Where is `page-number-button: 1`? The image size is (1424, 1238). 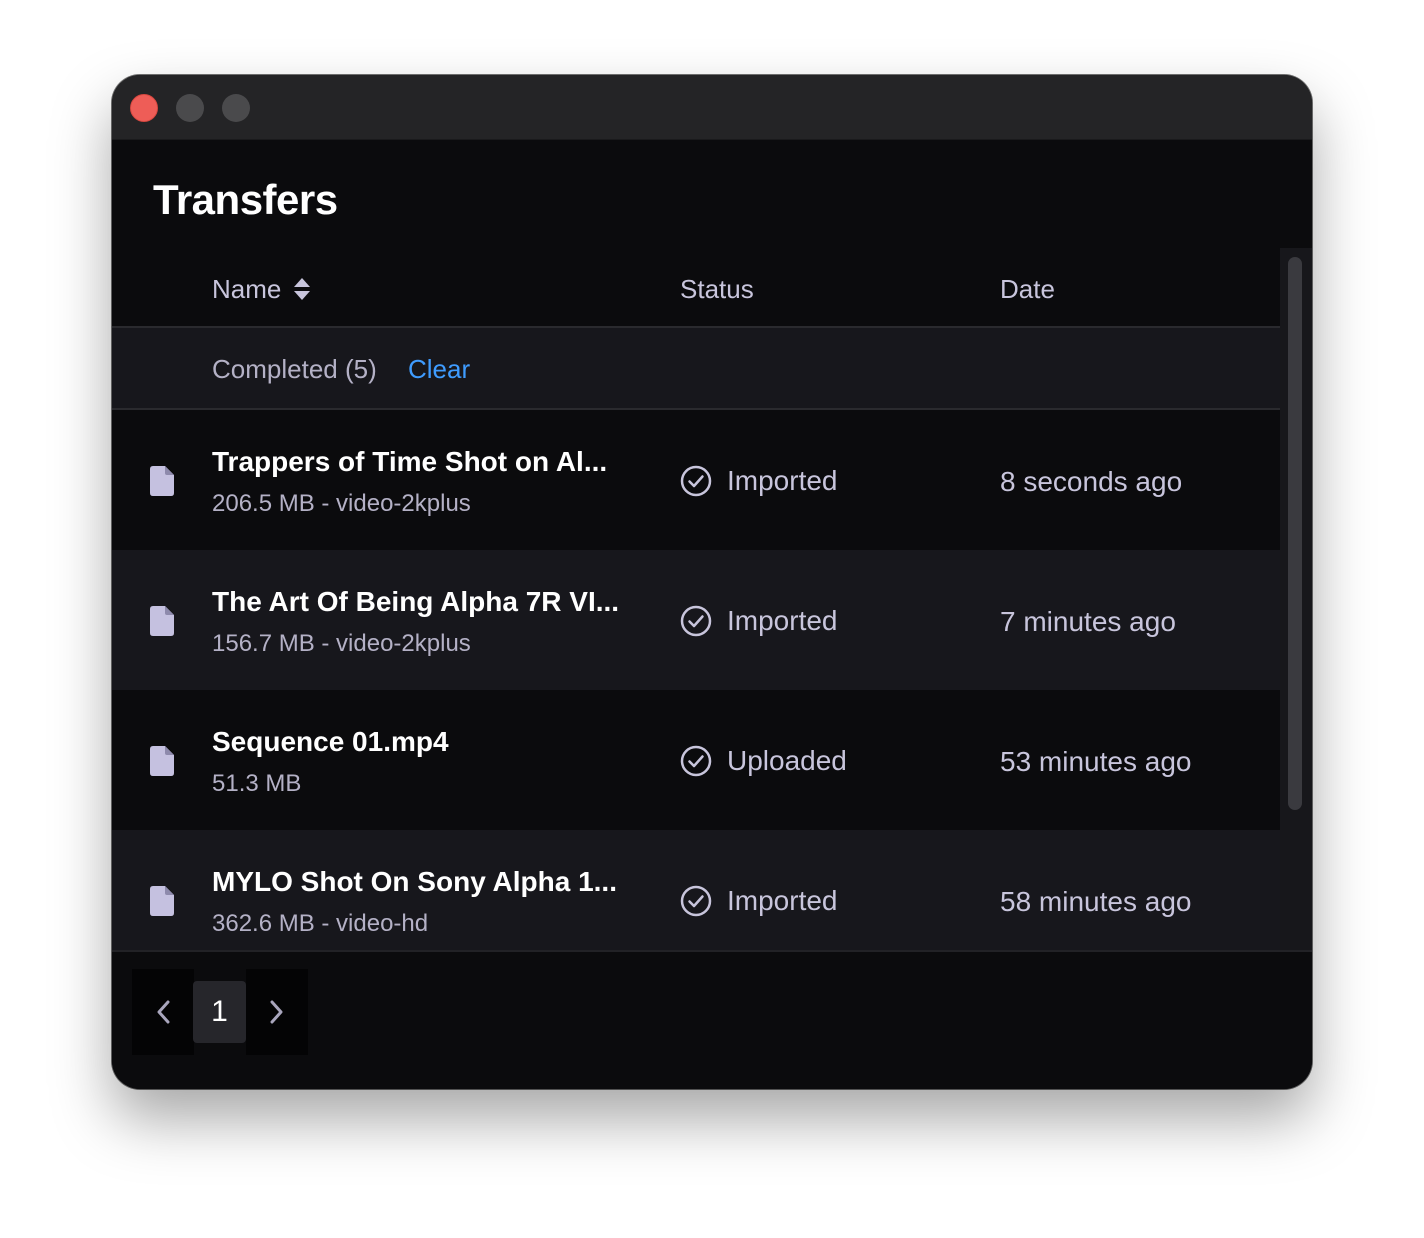
page-number-button: 1 is located at coordinates (219, 1012).